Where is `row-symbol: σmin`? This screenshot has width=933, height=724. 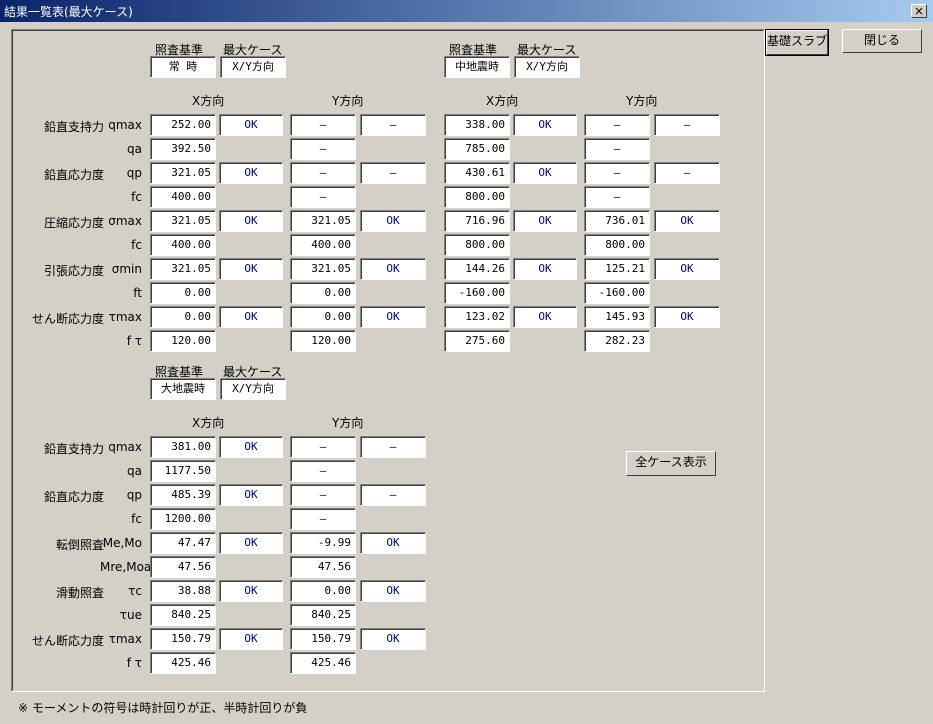
row-symbol: σmin is located at coordinates (126, 269).